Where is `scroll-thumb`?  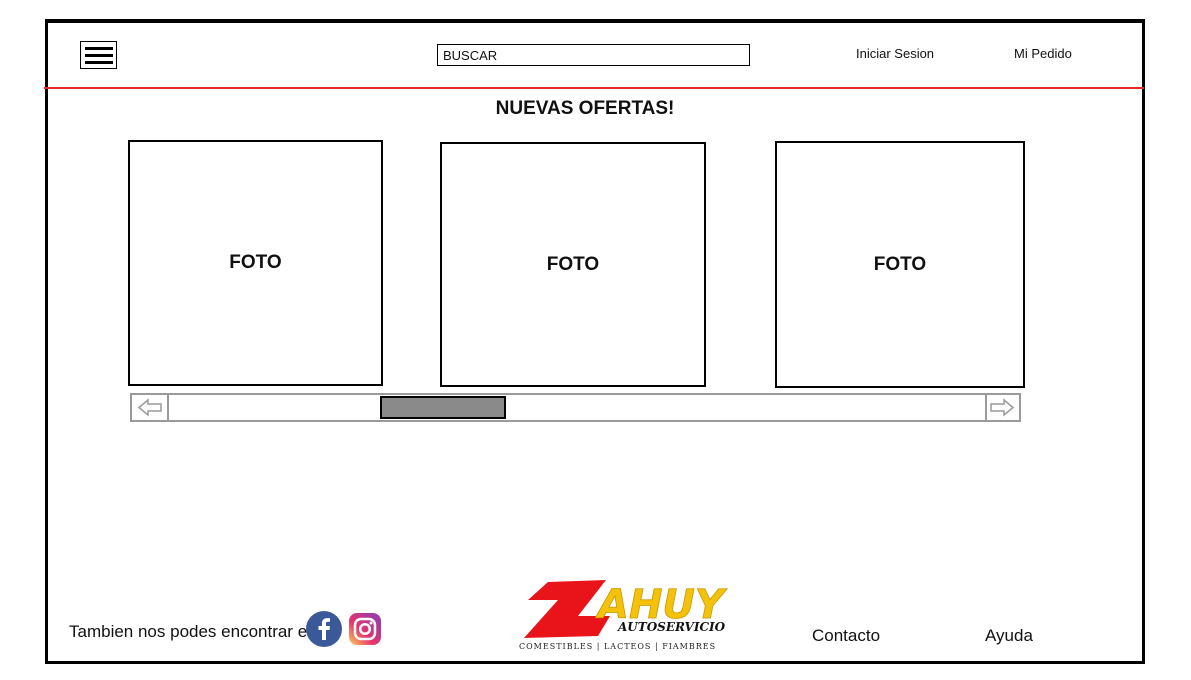 scroll-thumb is located at coordinates (443, 407).